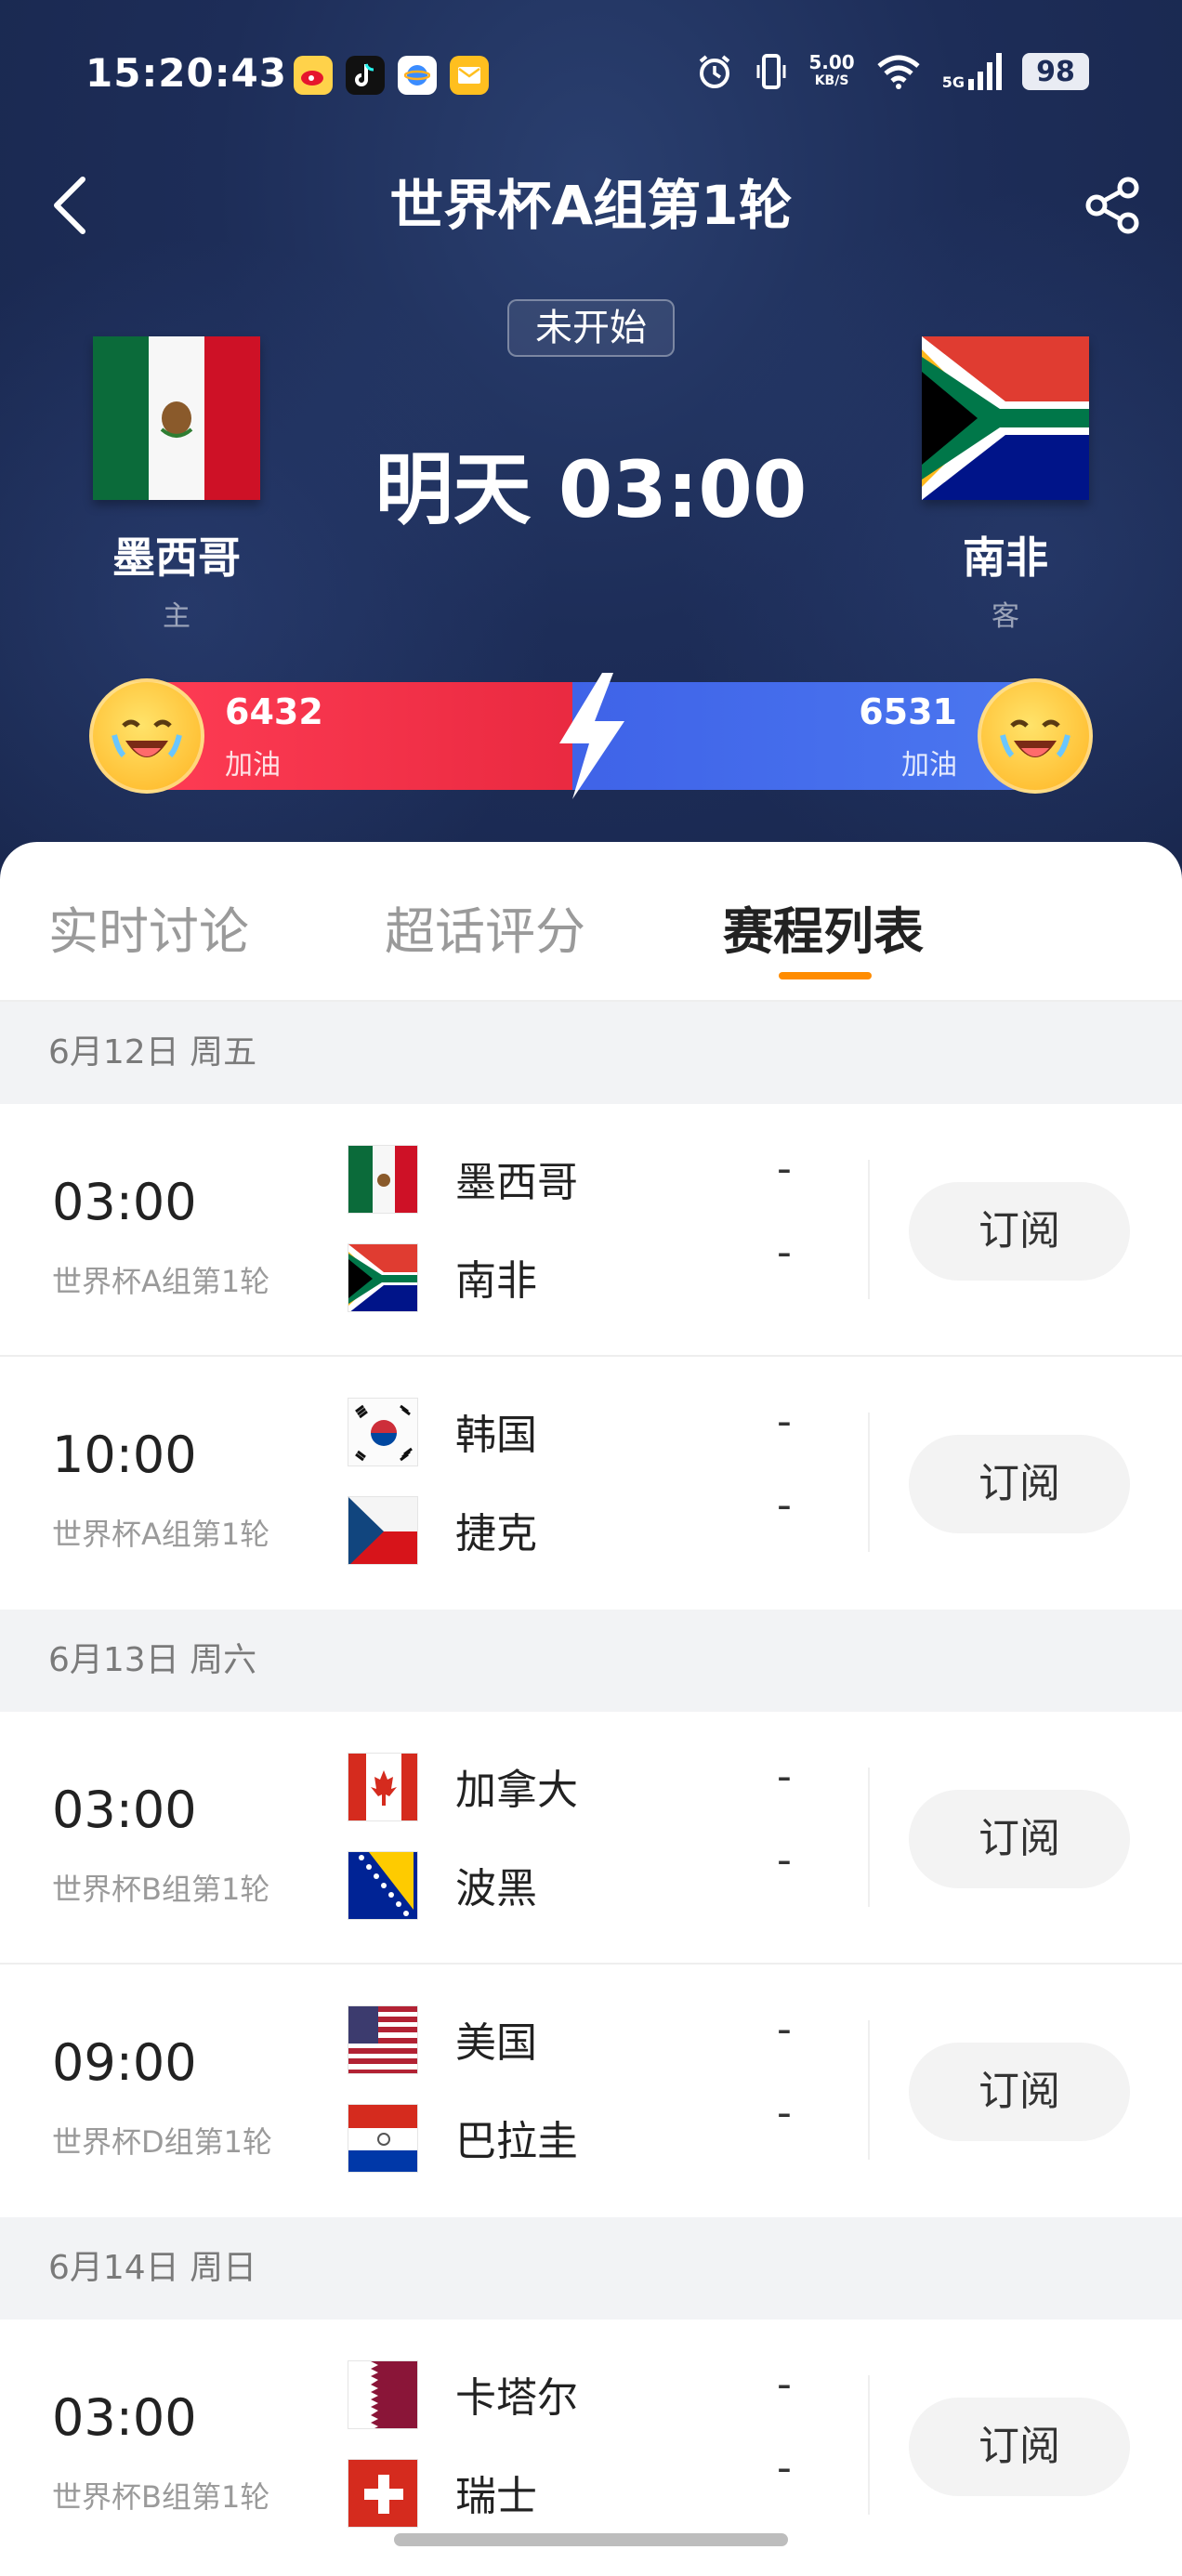 This screenshot has width=1182, height=2576. Describe the element at coordinates (985, 71) in the screenshot. I see `signal-icon` at that location.